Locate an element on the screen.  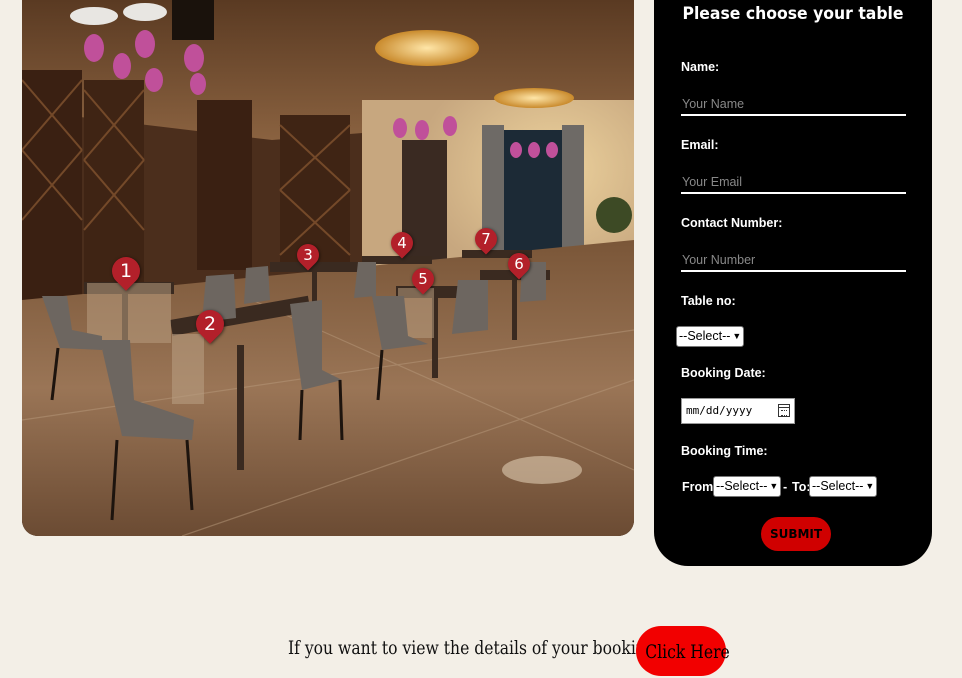
booking-time-label: Booking Time: is located at coordinates (724, 451).